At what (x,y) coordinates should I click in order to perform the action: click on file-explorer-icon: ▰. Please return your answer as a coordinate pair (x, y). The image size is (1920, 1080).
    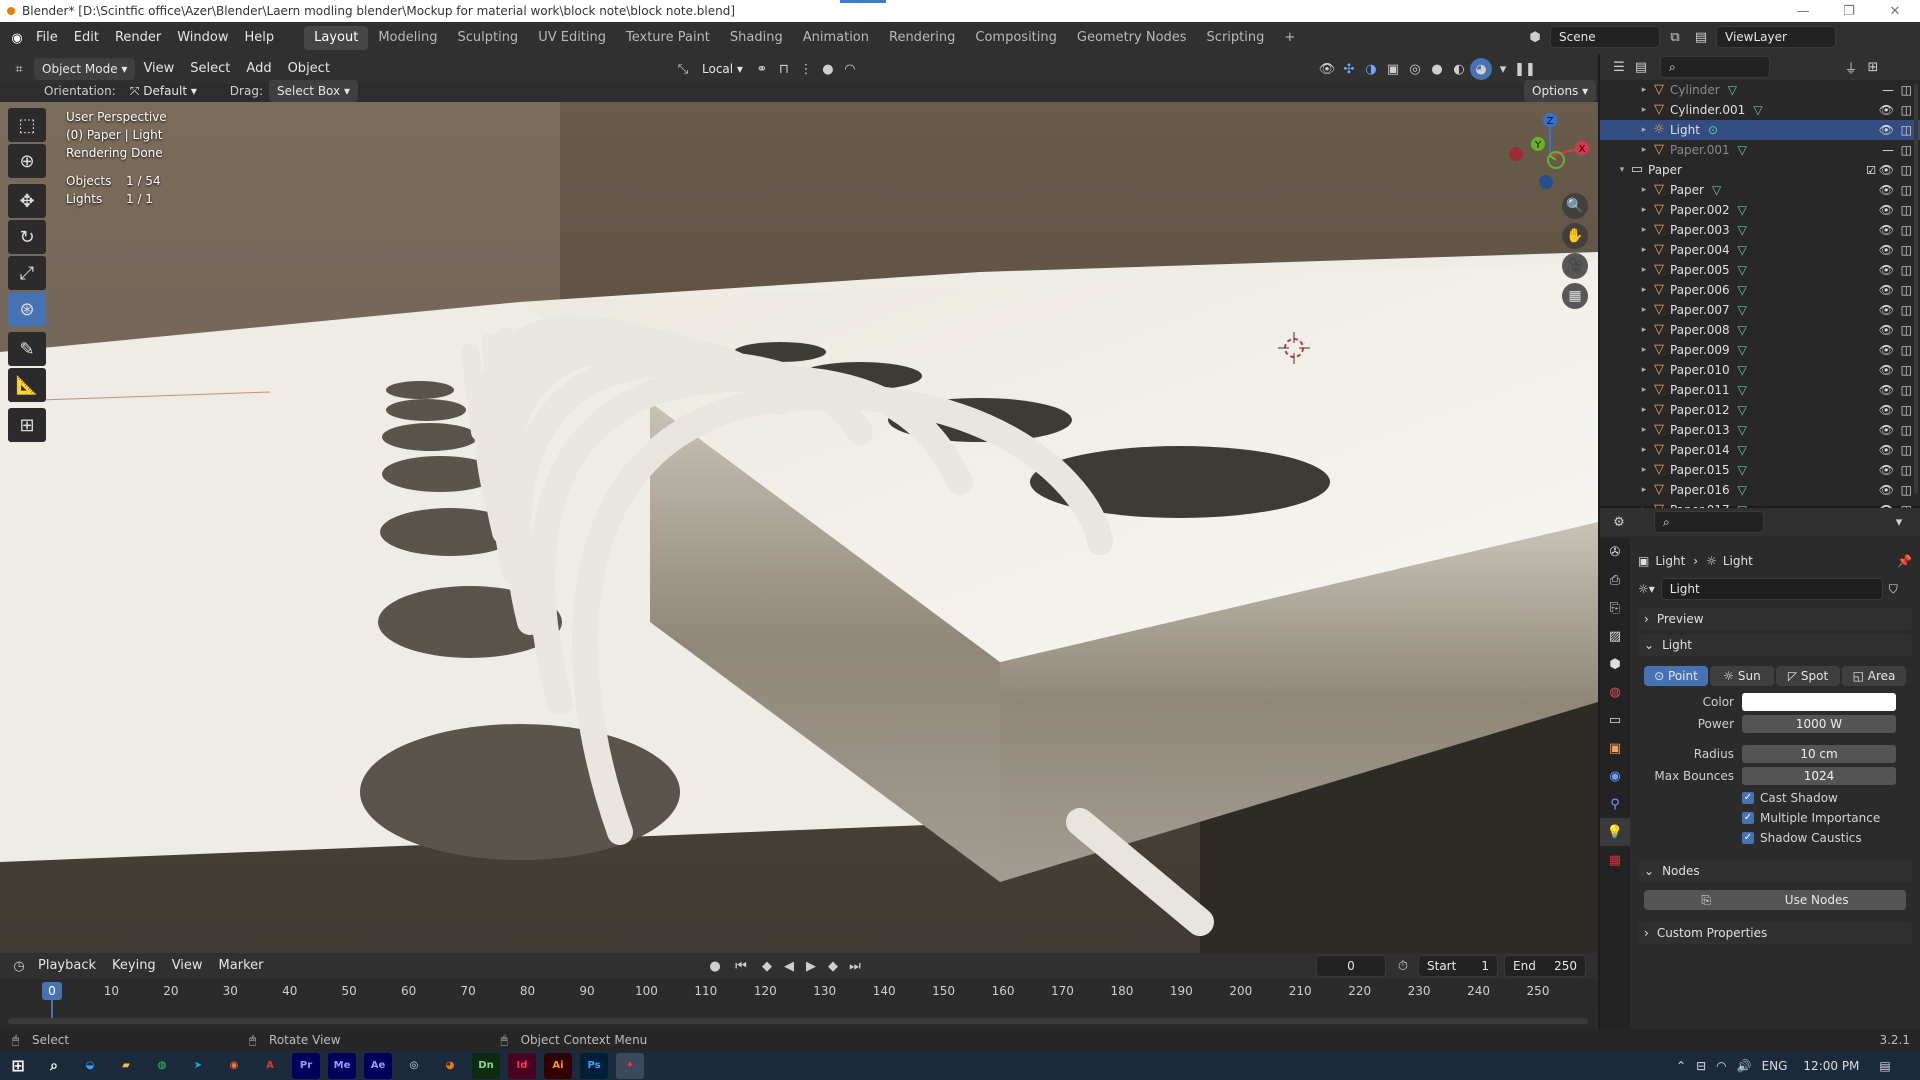
    Looking at the image, I should click on (126, 1066).